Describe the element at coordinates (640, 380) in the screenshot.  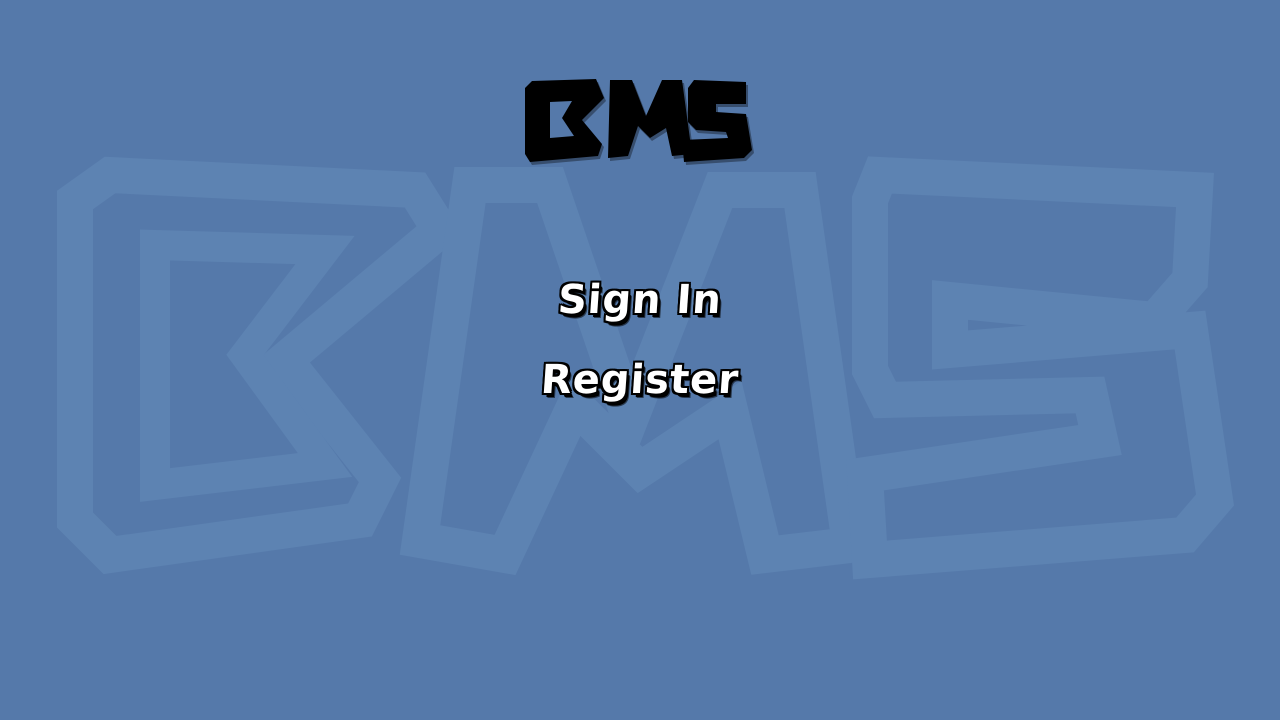
I see `register-button: Register` at that location.